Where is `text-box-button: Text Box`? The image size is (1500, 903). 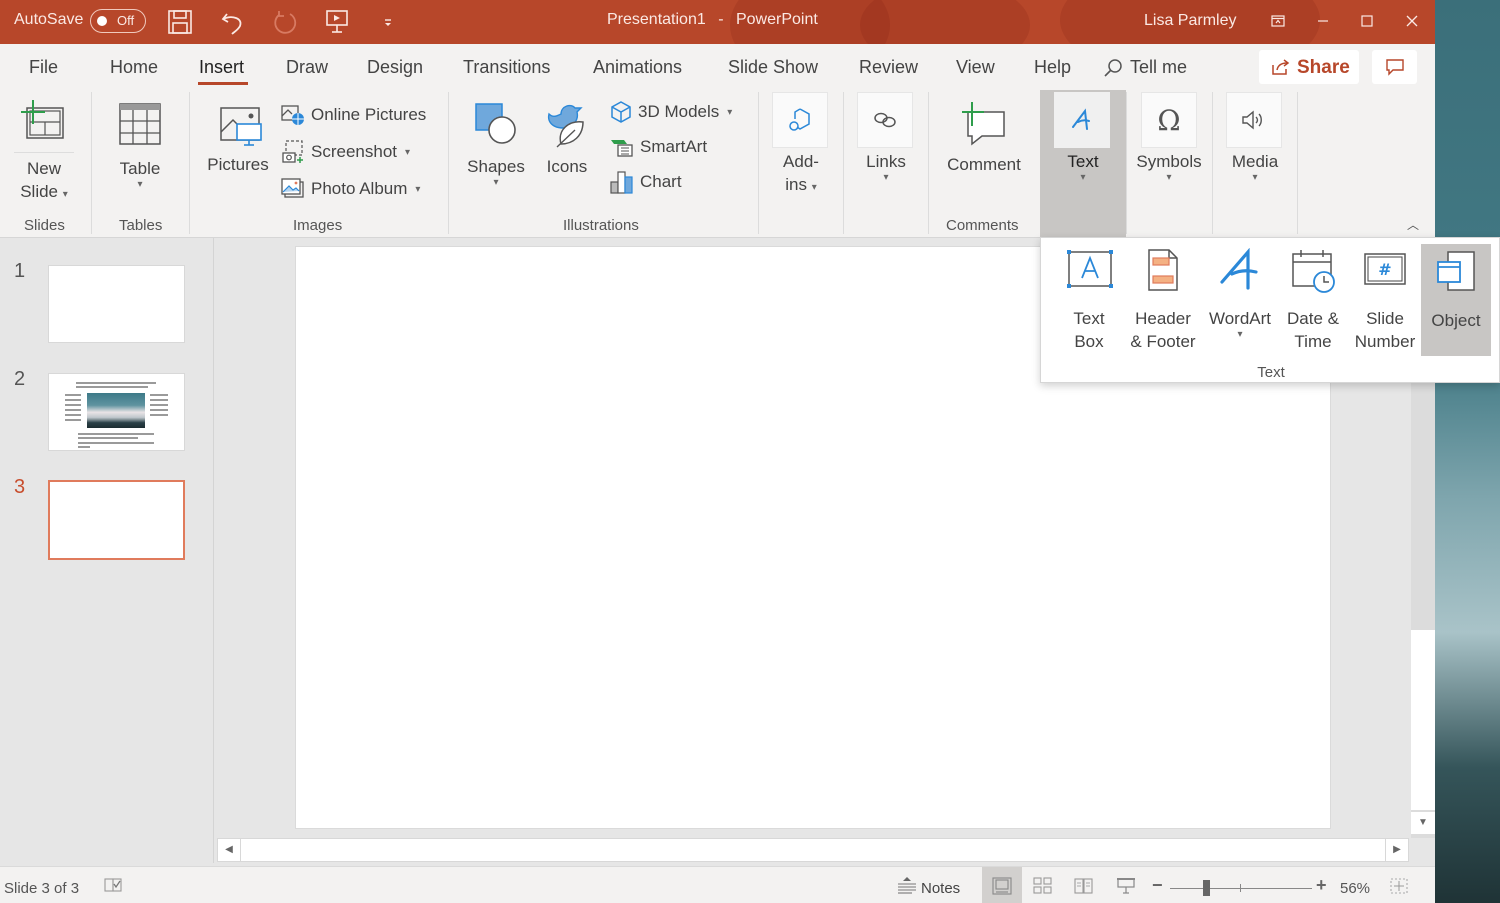 text-box-button: Text Box is located at coordinates (1089, 300).